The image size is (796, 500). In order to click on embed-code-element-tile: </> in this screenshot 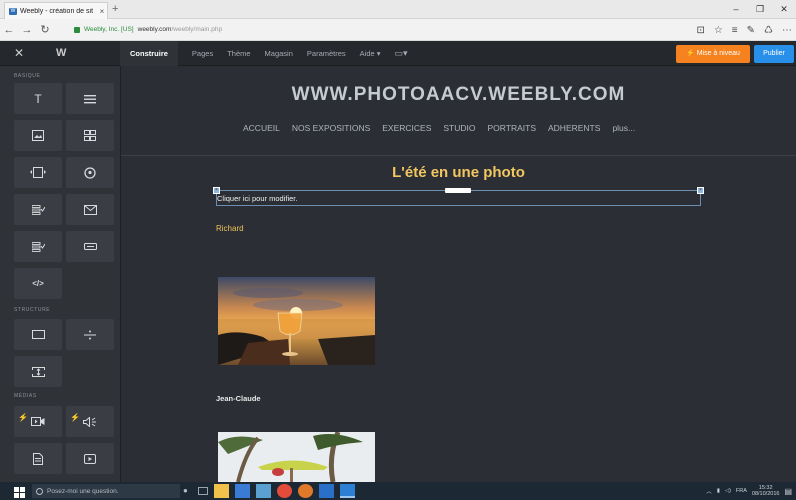, I will do `click(38, 283)`.